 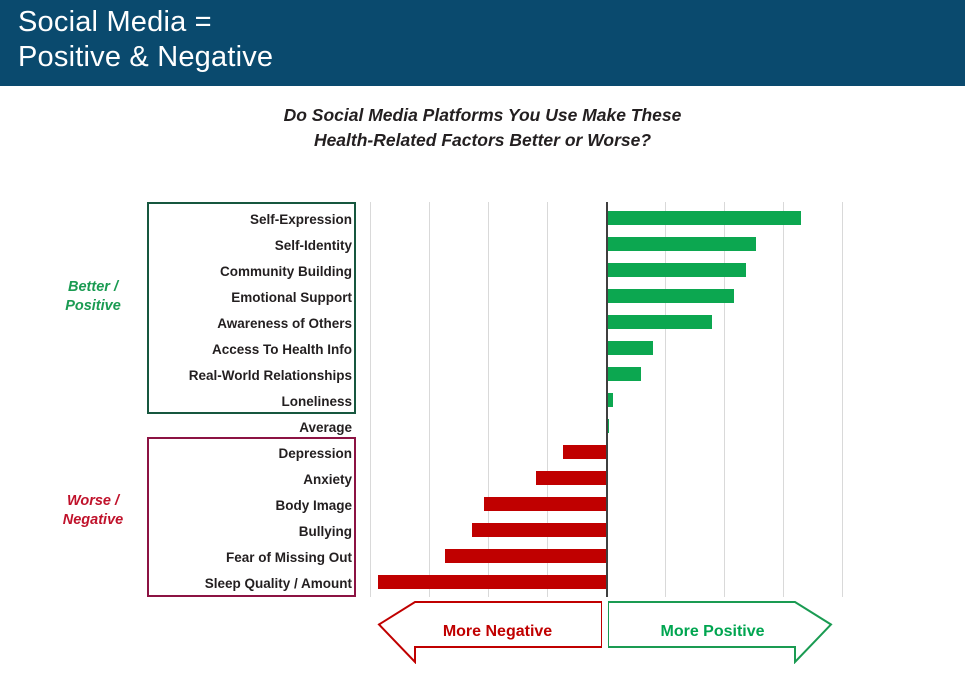 What do you see at coordinates (325, 531) in the screenshot?
I see `row-label: Bullying` at bounding box center [325, 531].